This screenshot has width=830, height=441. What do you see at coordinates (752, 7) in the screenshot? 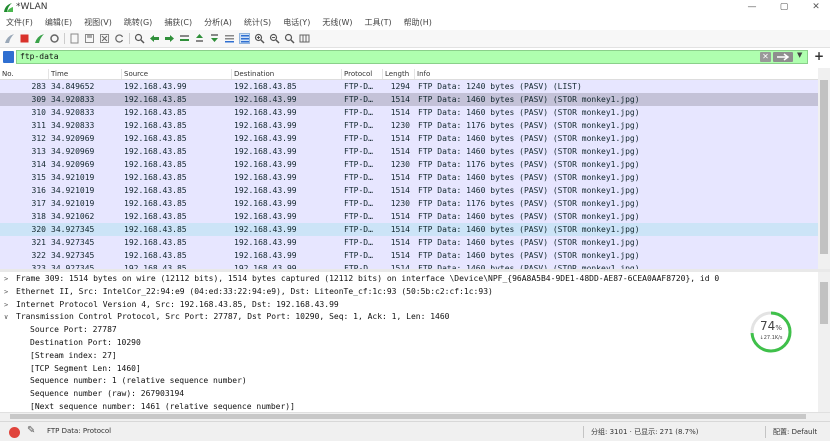
I see `minimize-button: —` at bounding box center [752, 7].